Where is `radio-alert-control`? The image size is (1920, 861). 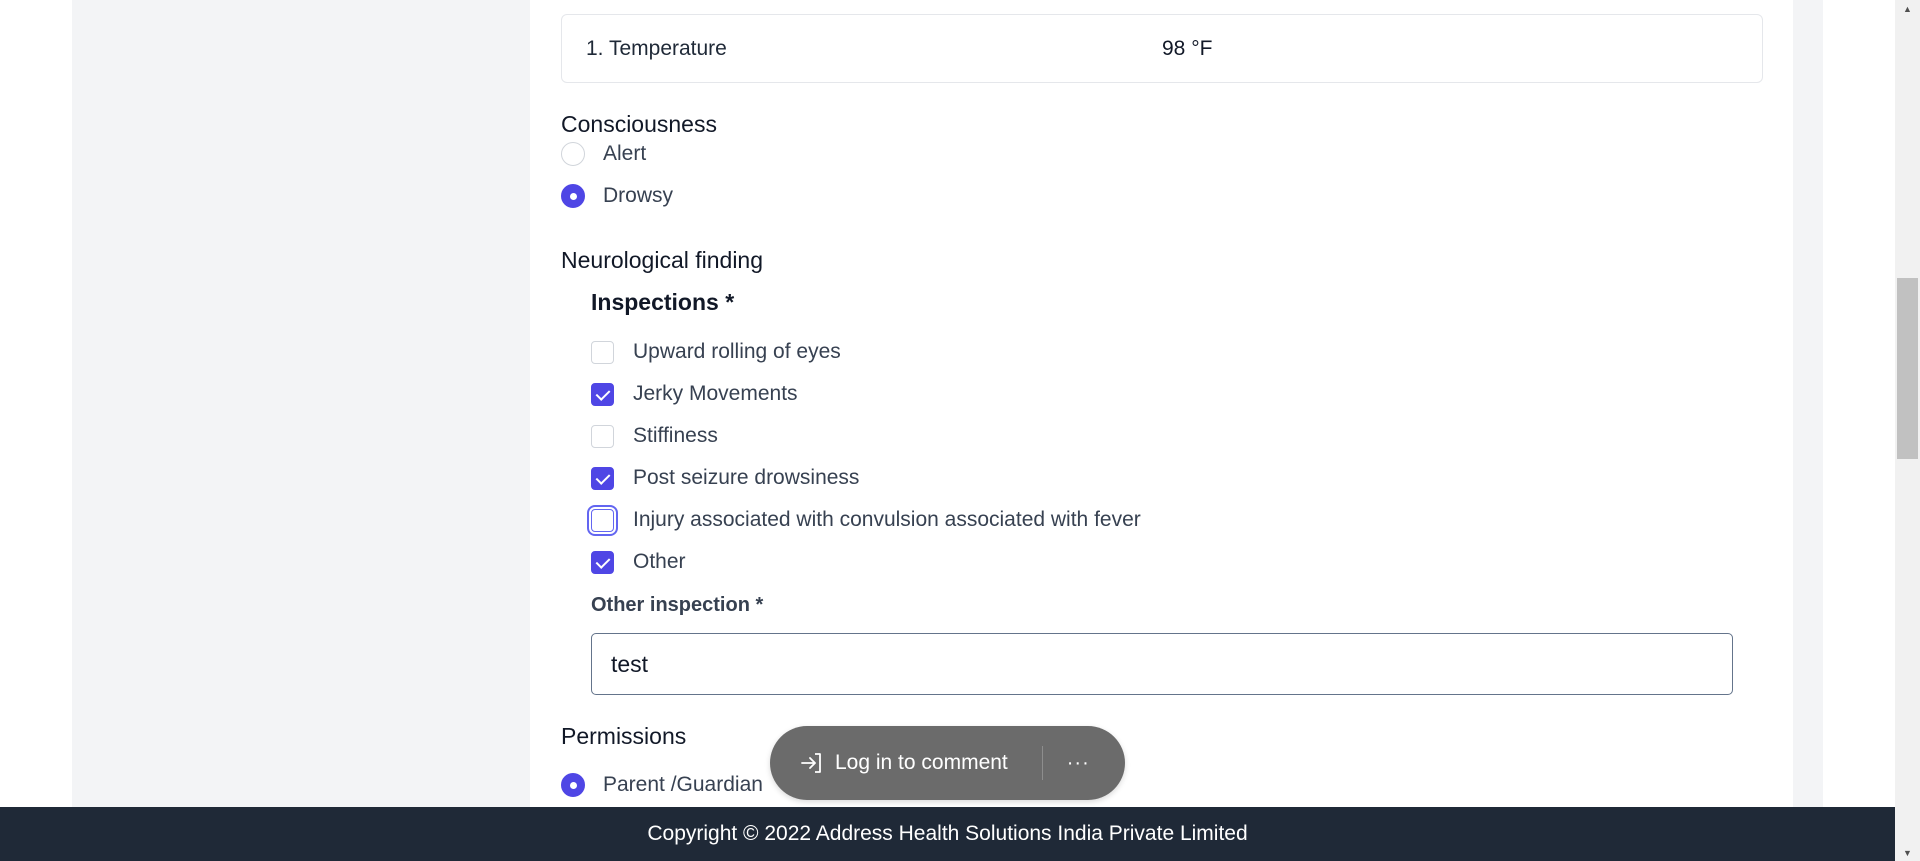
radio-alert-control is located at coordinates (573, 154).